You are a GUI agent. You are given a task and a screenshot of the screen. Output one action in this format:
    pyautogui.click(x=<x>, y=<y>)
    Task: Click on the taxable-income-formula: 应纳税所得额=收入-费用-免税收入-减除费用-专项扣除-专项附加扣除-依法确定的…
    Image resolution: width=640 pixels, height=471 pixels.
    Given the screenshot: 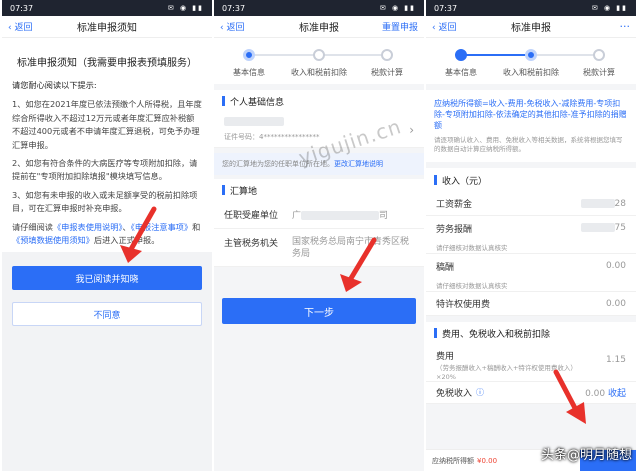 What is the action you would take?
    pyautogui.click(x=531, y=126)
    